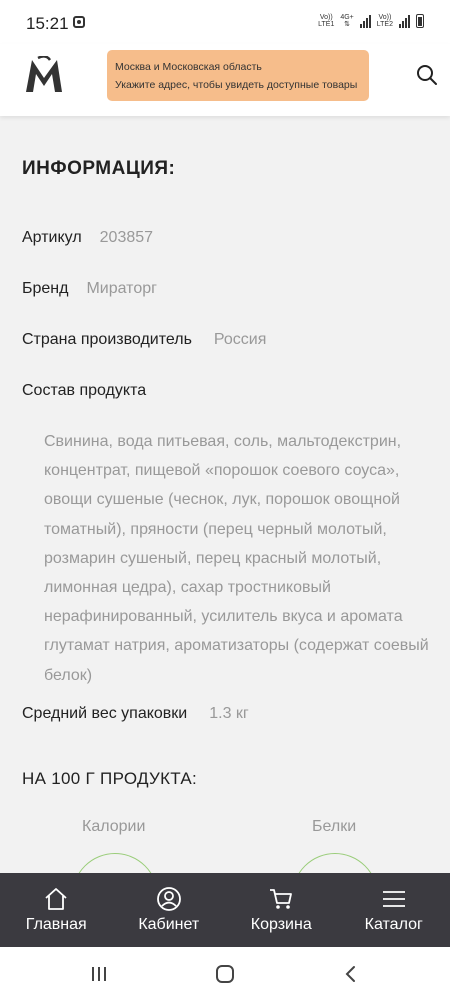  What do you see at coordinates (281, 899) in the screenshot?
I see `cart-icon` at bounding box center [281, 899].